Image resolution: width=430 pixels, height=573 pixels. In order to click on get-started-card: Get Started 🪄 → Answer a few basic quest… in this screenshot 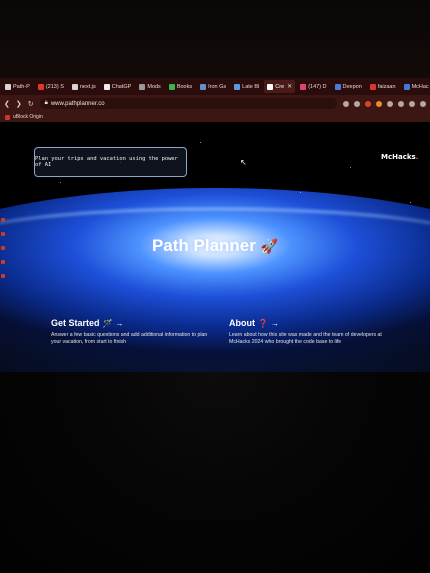, I will do `click(131, 332)`.